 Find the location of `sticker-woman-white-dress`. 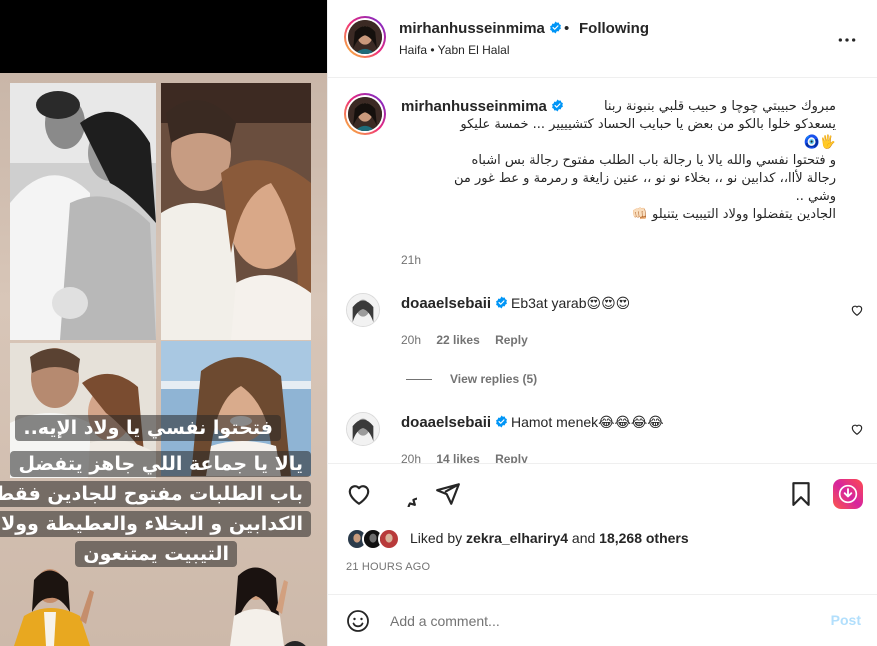

sticker-woman-white-dress is located at coordinates (260, 603).